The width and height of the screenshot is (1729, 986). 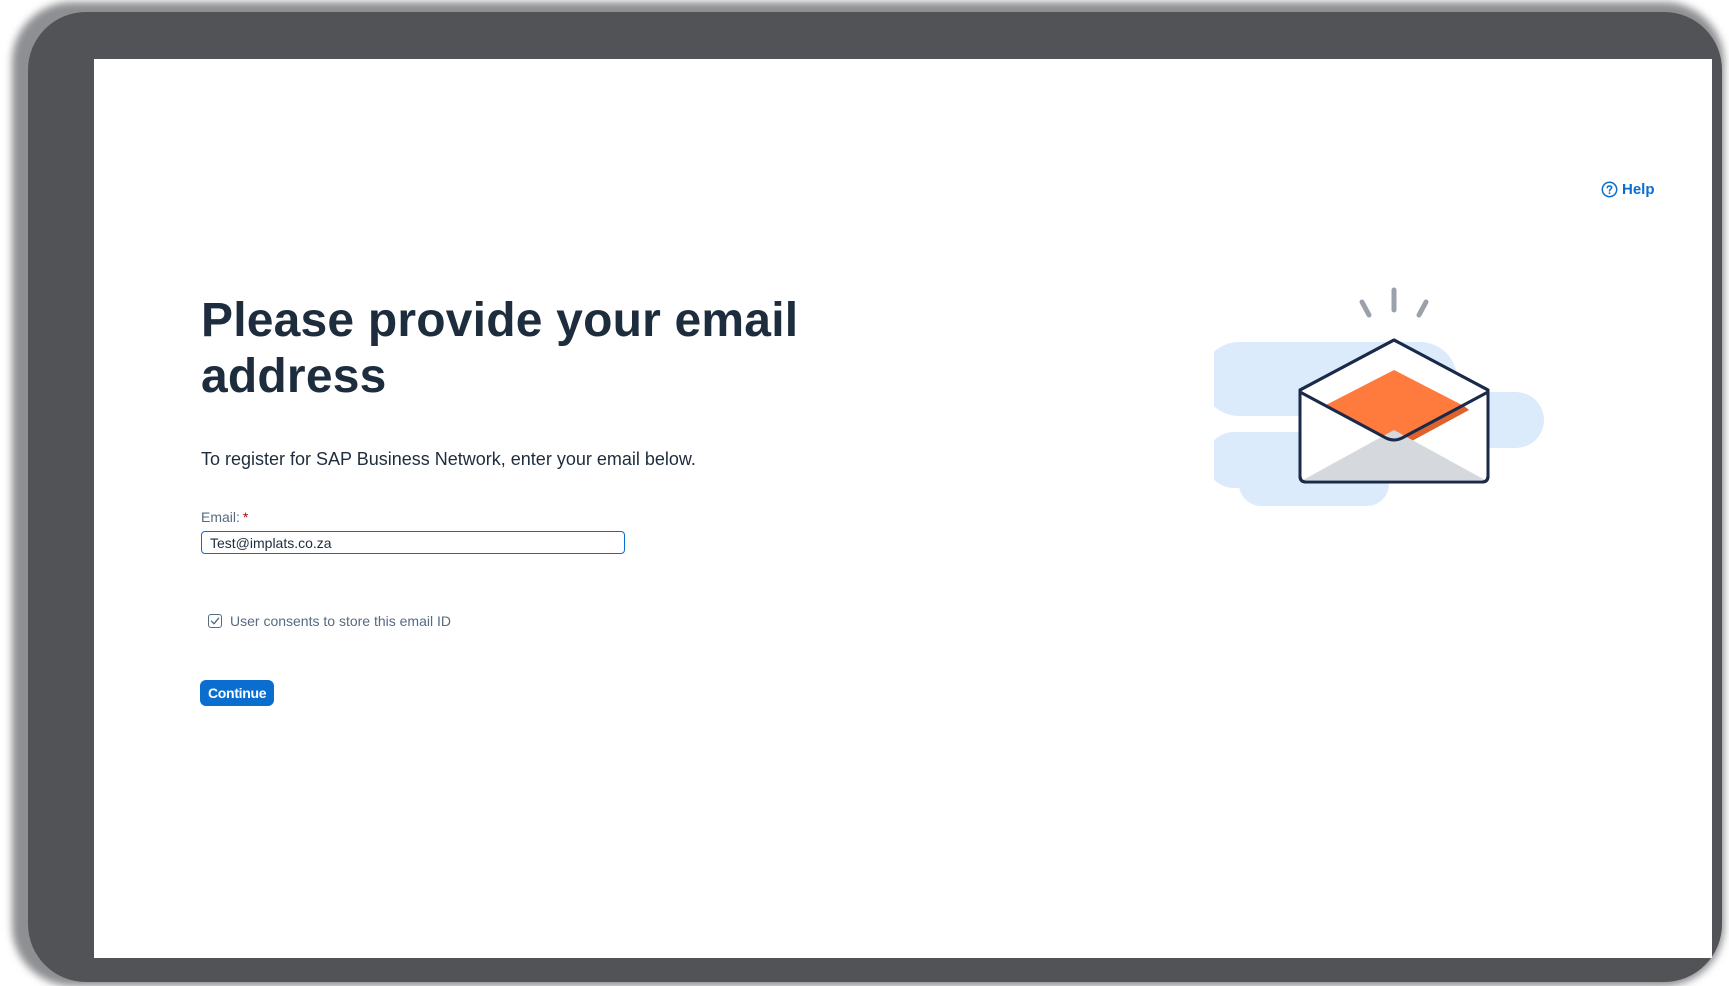 I want to click on email-input, so click(x=413, y=542).